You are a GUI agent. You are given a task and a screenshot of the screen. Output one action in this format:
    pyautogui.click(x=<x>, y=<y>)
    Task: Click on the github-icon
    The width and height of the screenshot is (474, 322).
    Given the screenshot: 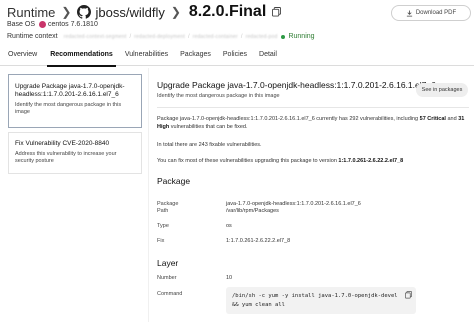 What is the action you would take?
    pyautogui.click(x=84, y=12)
    